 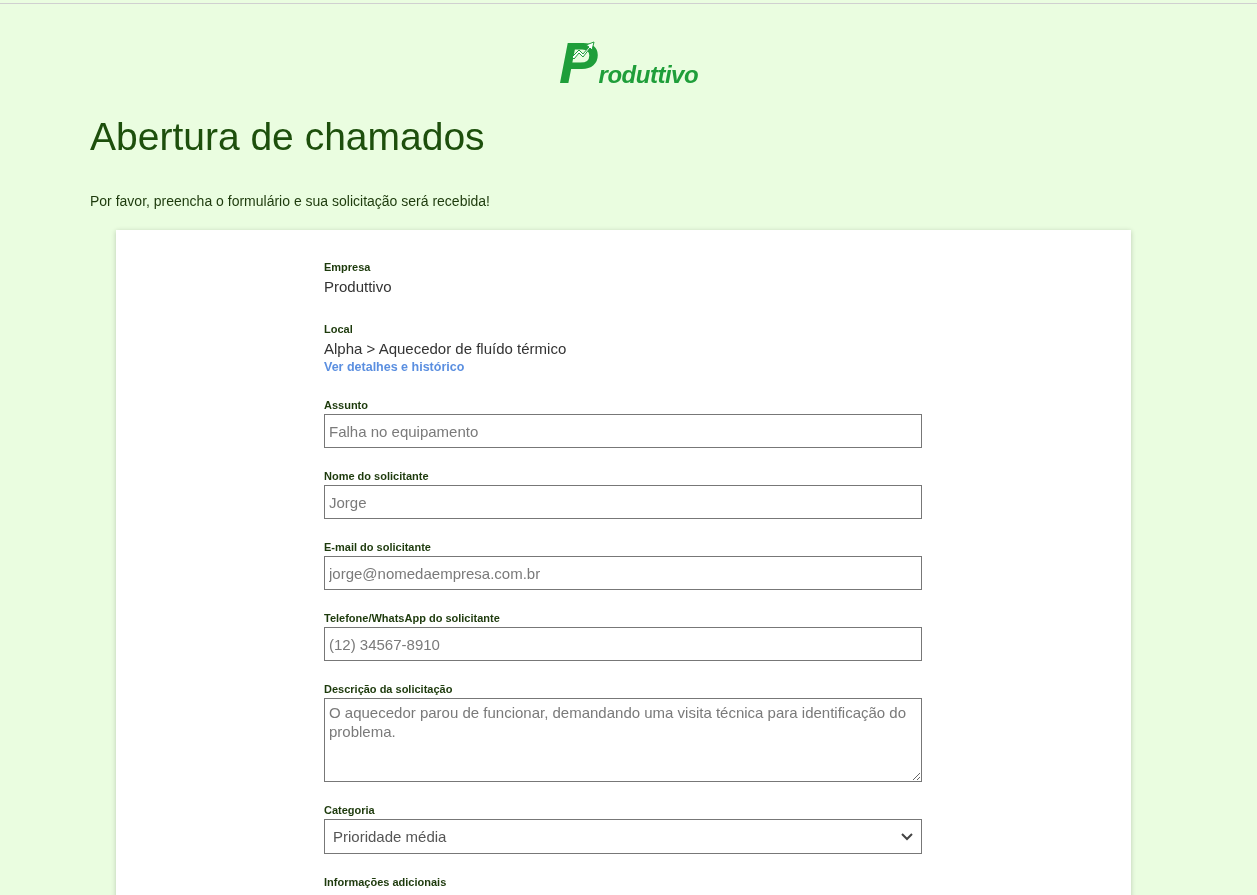 What do you see at coordinates (339, 329) in the screenshot?
I see `field-label: Local` at bounding box center [339, 329].